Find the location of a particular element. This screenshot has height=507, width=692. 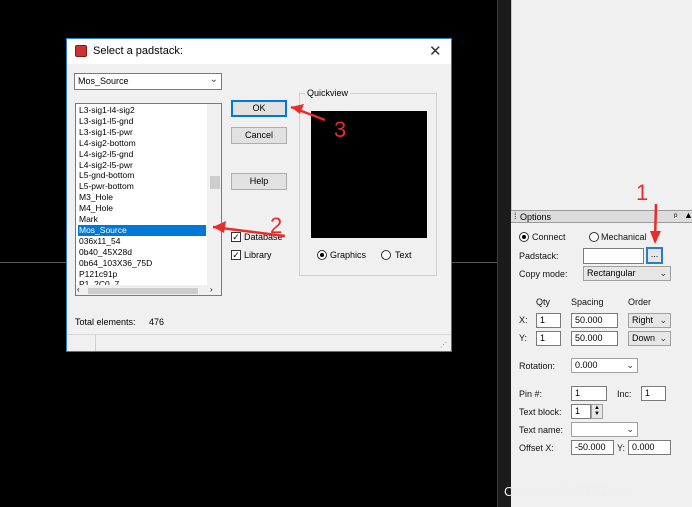

annotation-number-2: 2 is located at coordinates (276, 225).